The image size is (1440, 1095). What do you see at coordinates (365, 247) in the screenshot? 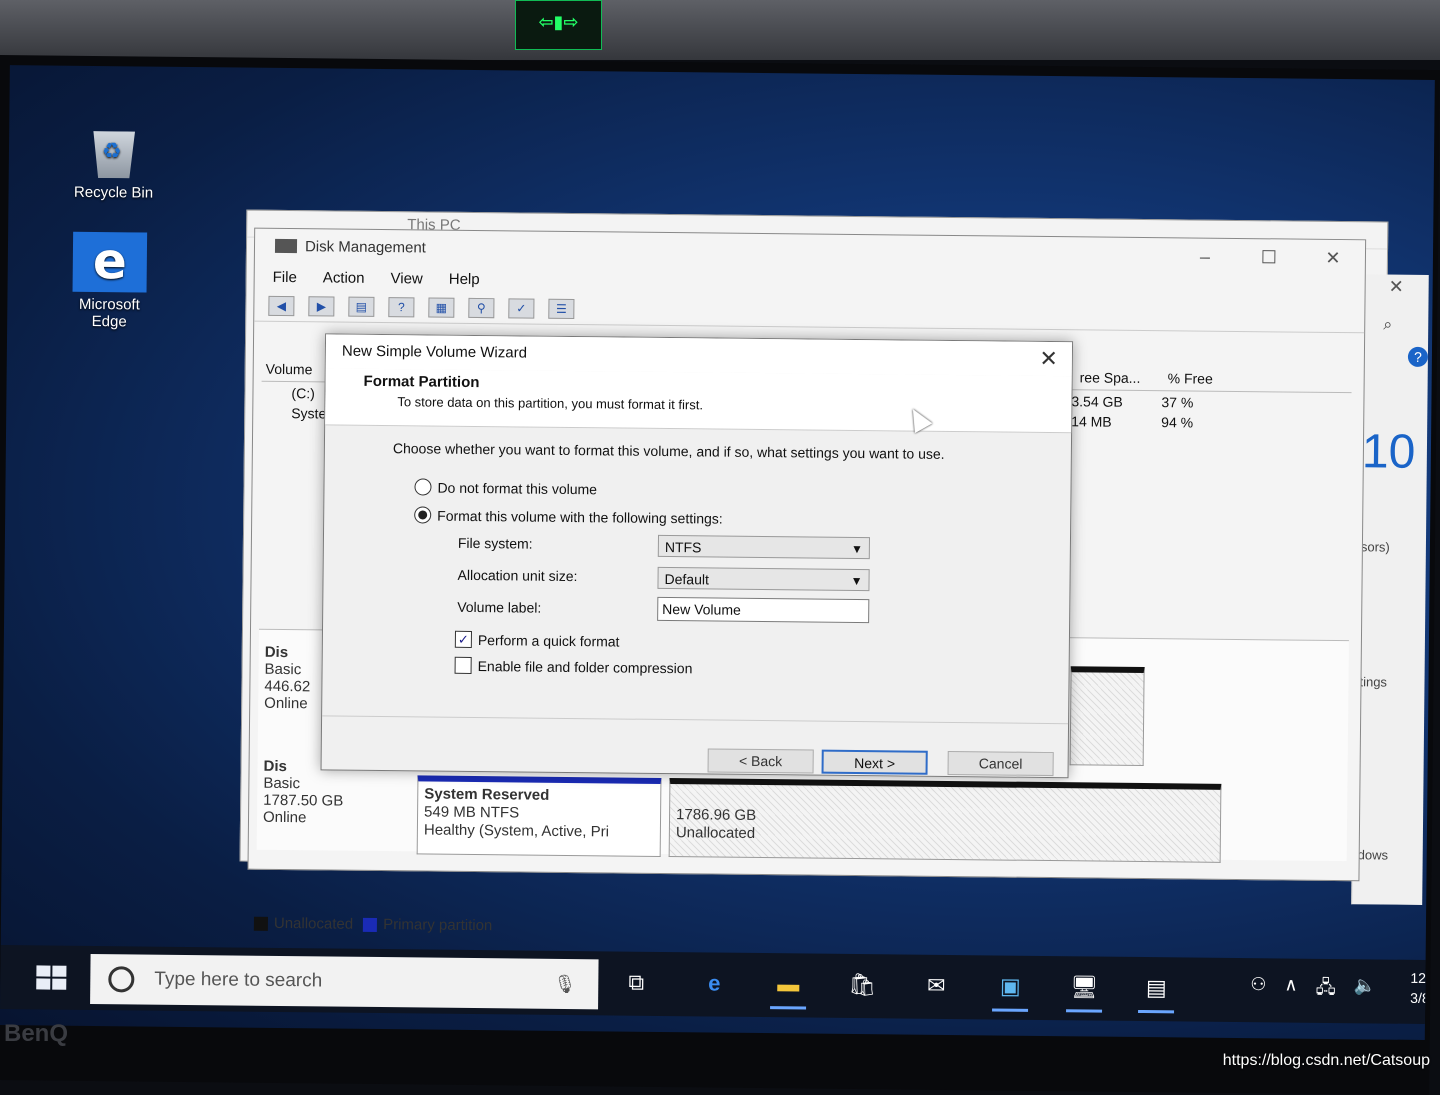
I see `disk-management-title: Disk Management` at bounding box center [365, 247].